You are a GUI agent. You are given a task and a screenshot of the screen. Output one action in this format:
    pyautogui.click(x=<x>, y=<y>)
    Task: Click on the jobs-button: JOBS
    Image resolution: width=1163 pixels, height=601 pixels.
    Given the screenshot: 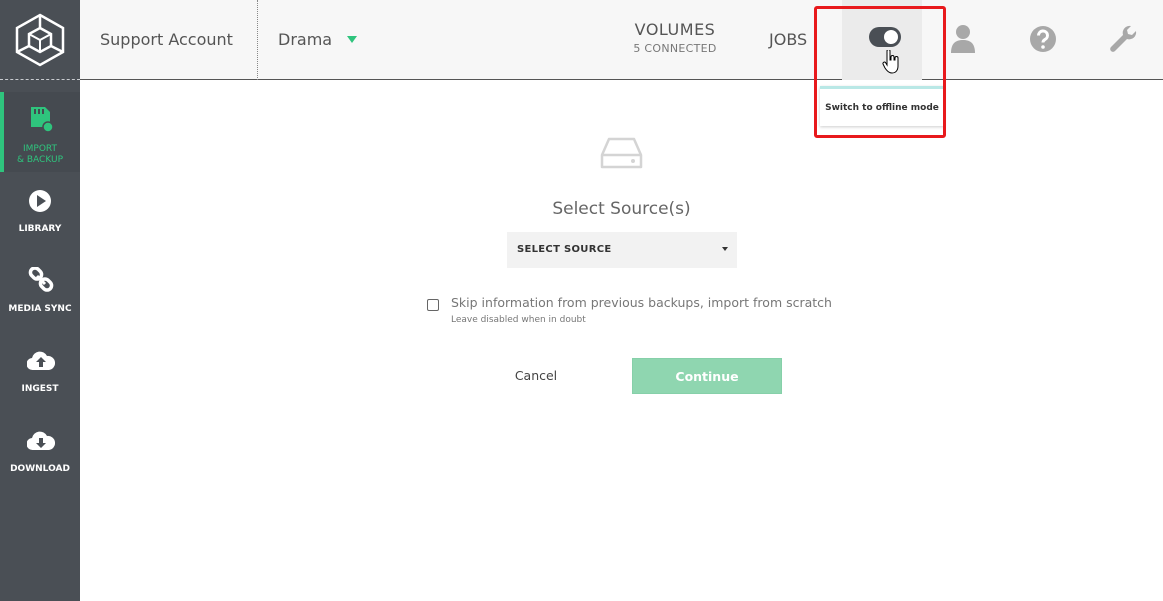 What is the action you would take?
    pyautogui.click(x=788, y=39)
    